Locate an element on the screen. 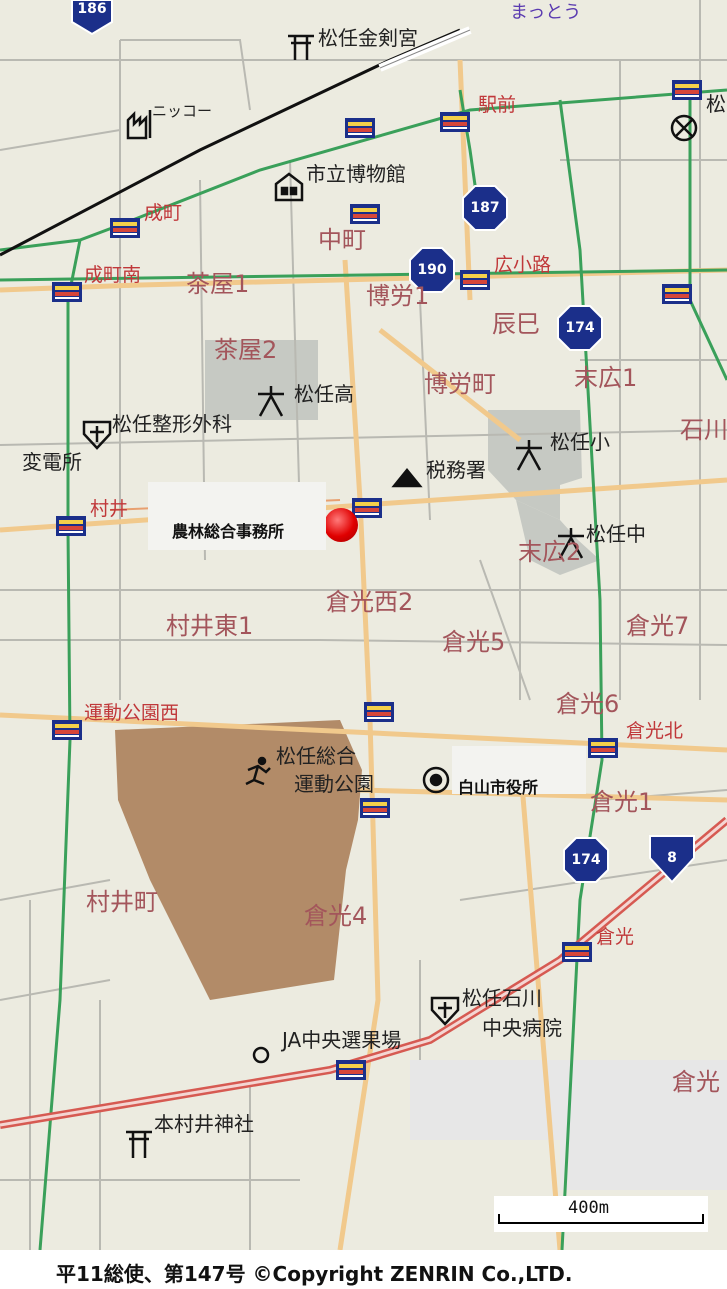 Image resolution: width=727 pixels, height=1289 pixels. station-label: 成町 is located at coordinates (163, 213).